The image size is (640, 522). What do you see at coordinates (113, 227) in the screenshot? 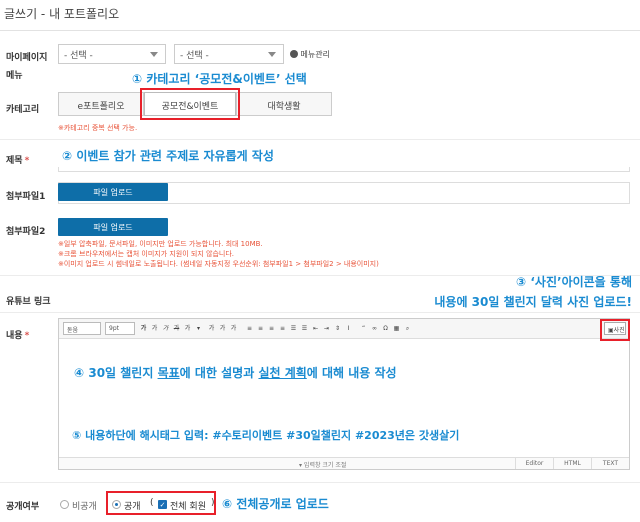
I see `attachment2-upload-button: 파일 업로드` at bounding box center [113, 227].